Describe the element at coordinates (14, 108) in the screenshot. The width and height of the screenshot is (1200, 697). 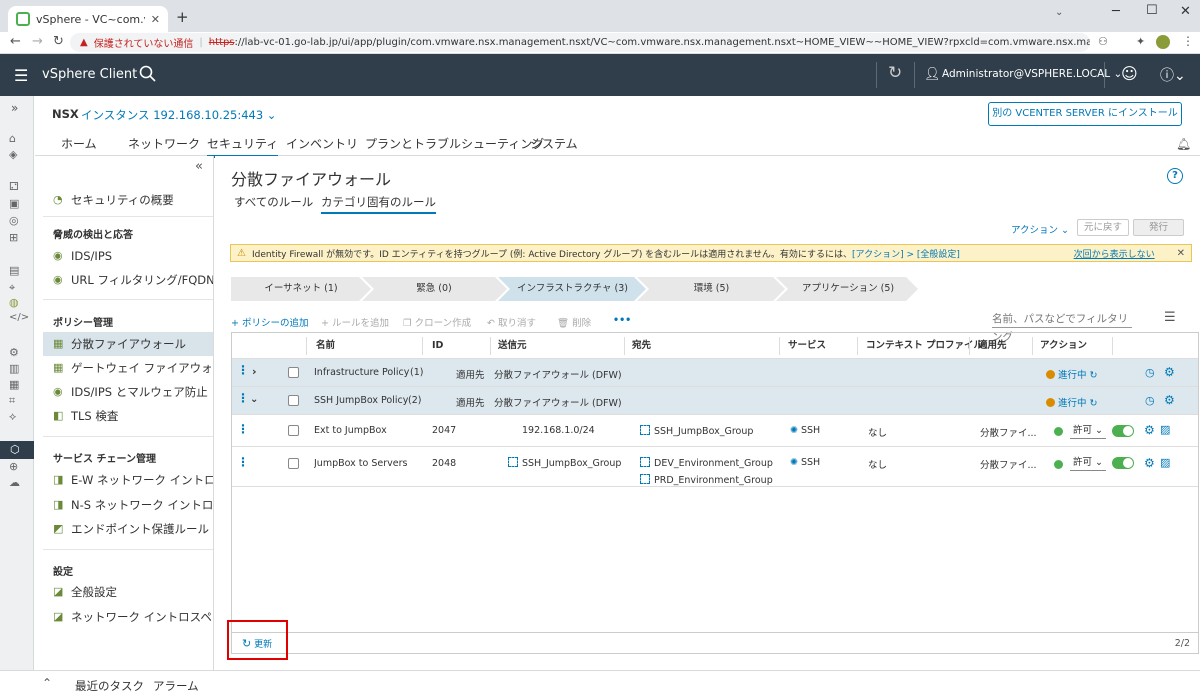
I see `expand-rail-icon: »` at that location.